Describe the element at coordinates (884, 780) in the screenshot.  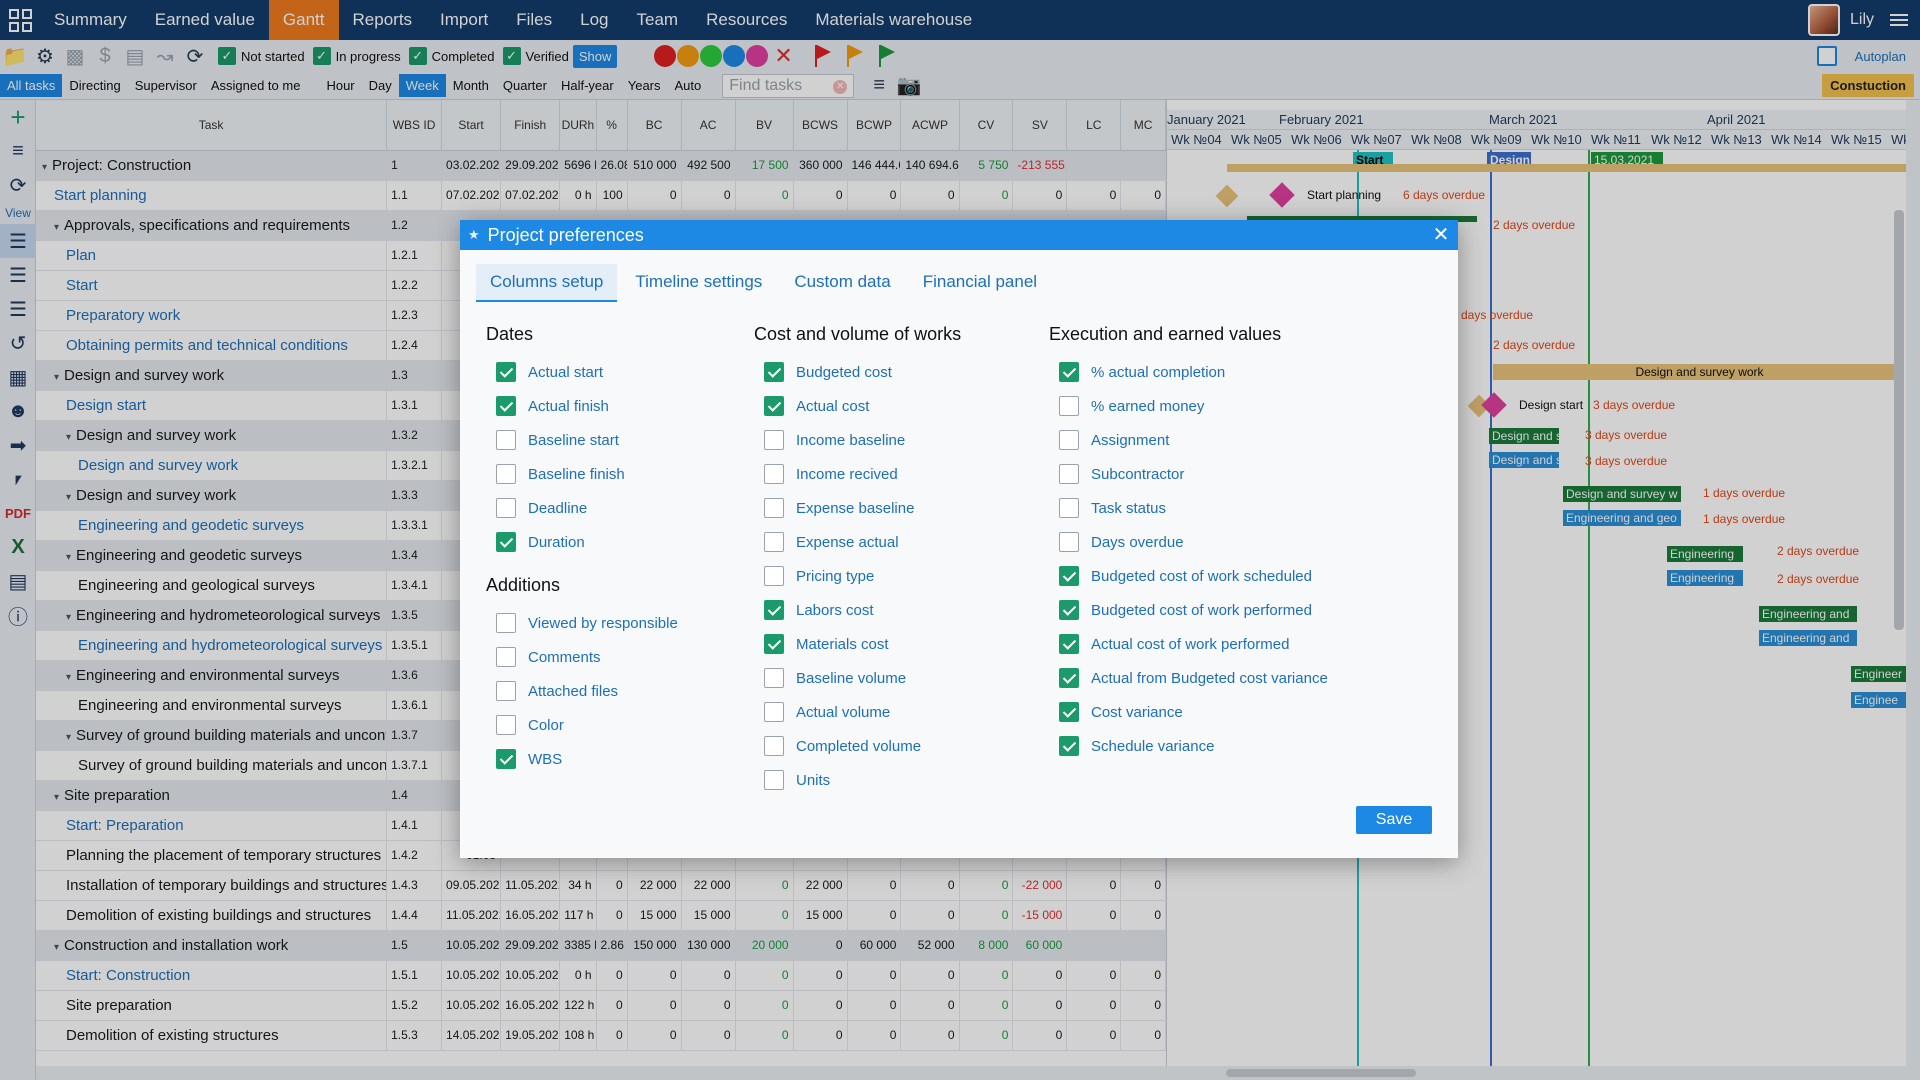
I see `option-units: Units` at that location.